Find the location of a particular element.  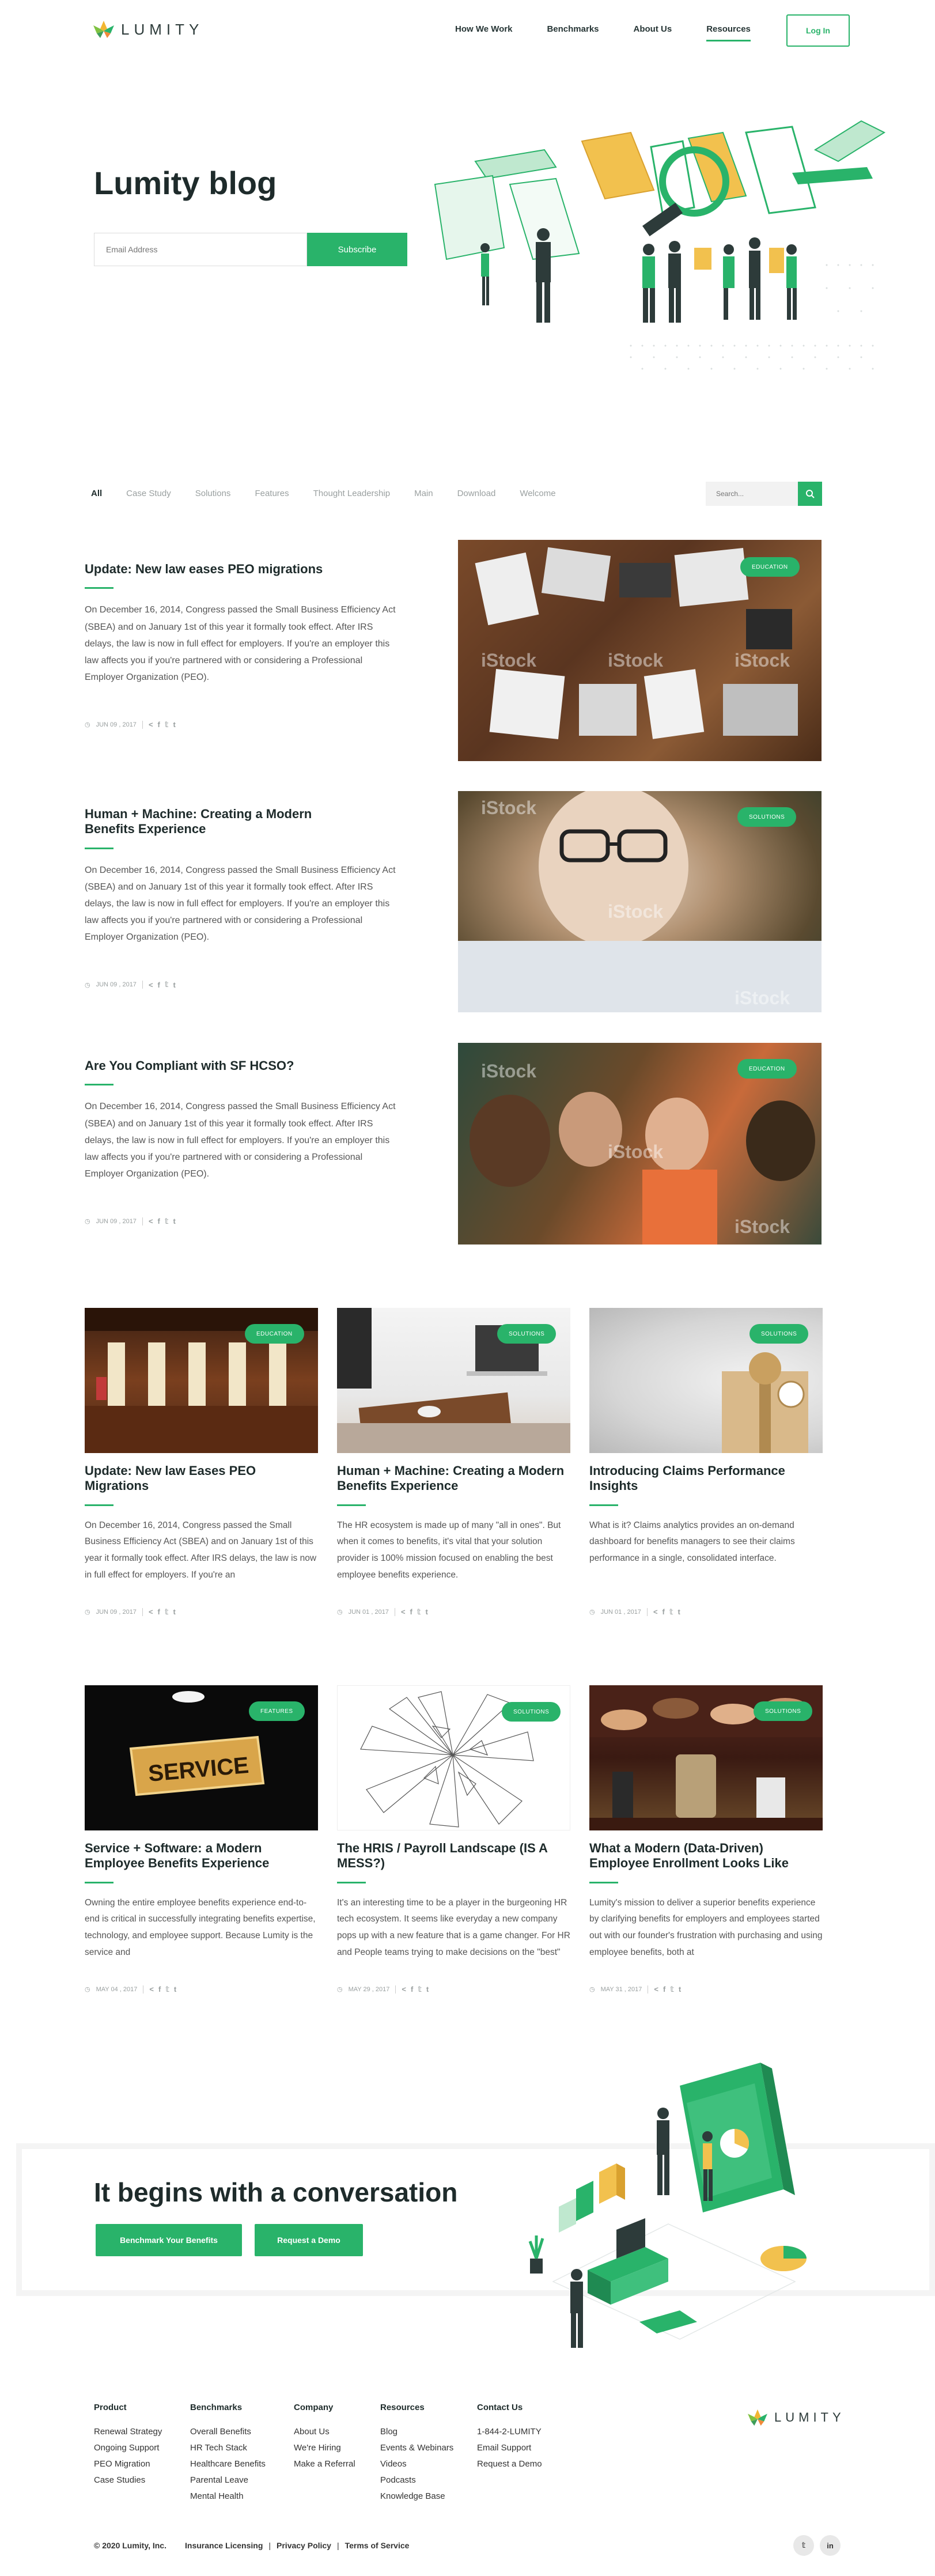

lumity-logo: LUMITY is located at coordinates (148, 29).